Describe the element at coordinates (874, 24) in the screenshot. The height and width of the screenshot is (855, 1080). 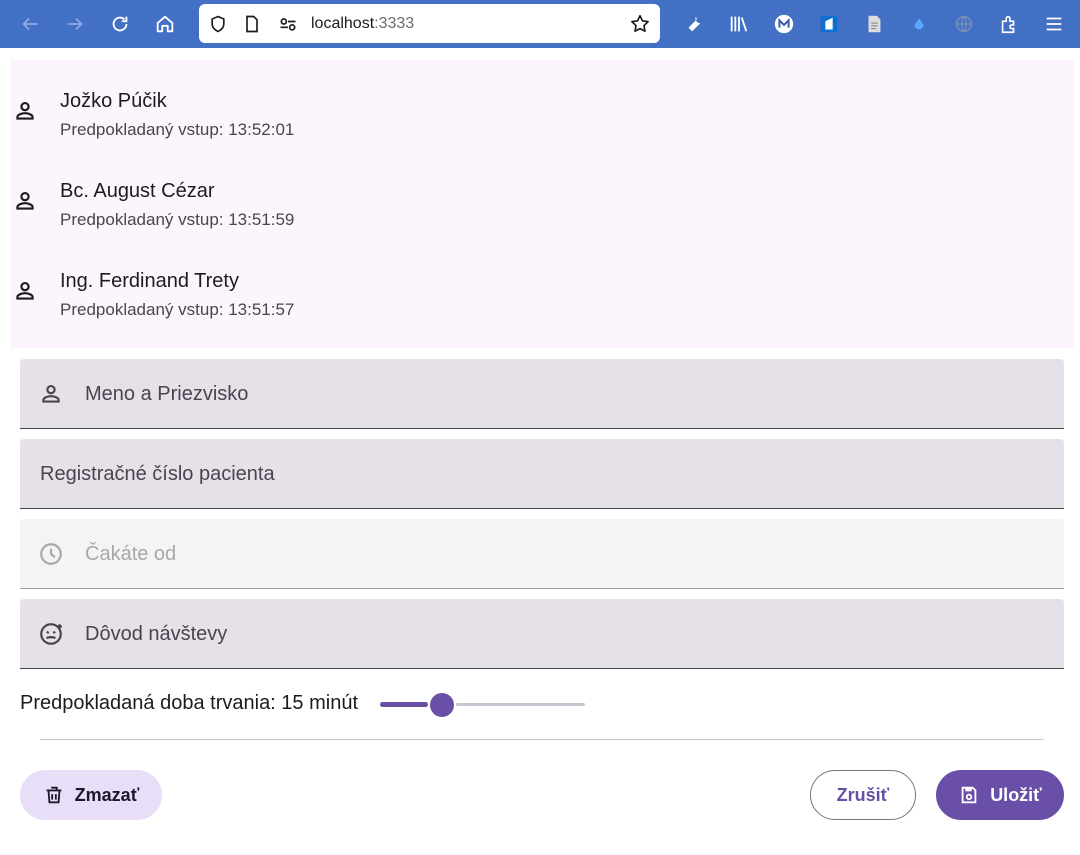
I see `document-extension-icon` at that location.